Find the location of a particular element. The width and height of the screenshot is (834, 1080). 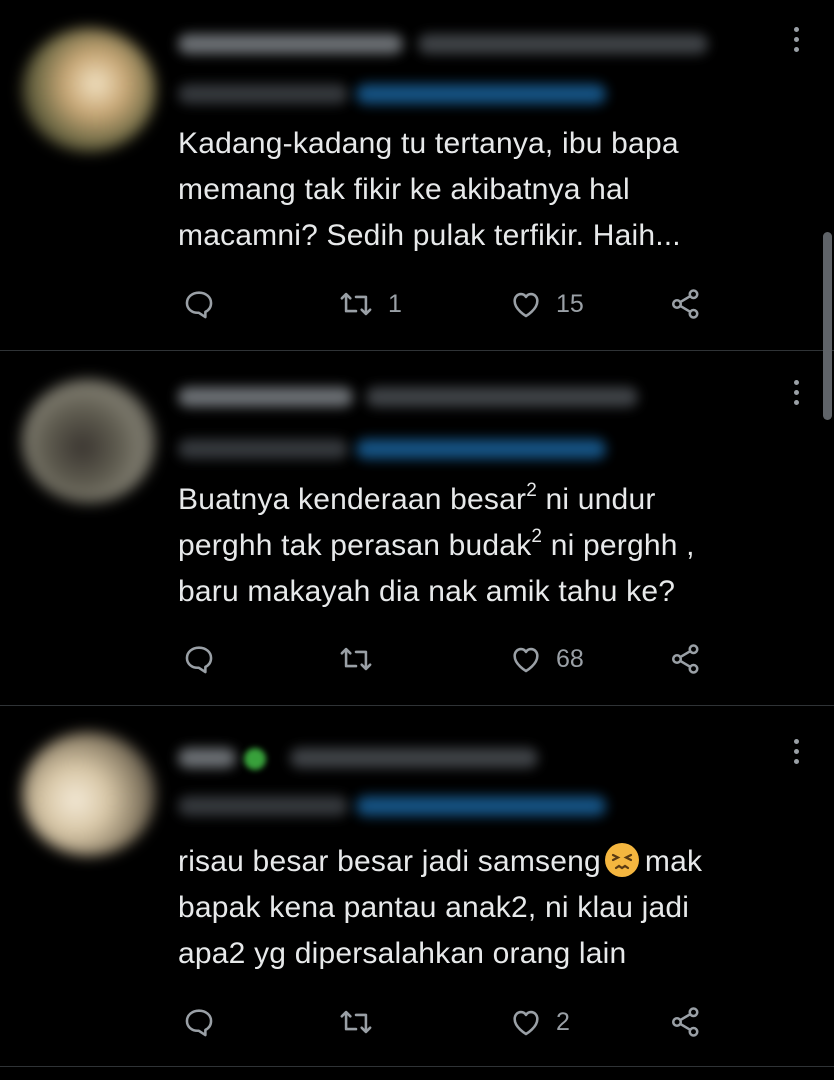

retweet-count: 1 is located at coordinates (395, 303).